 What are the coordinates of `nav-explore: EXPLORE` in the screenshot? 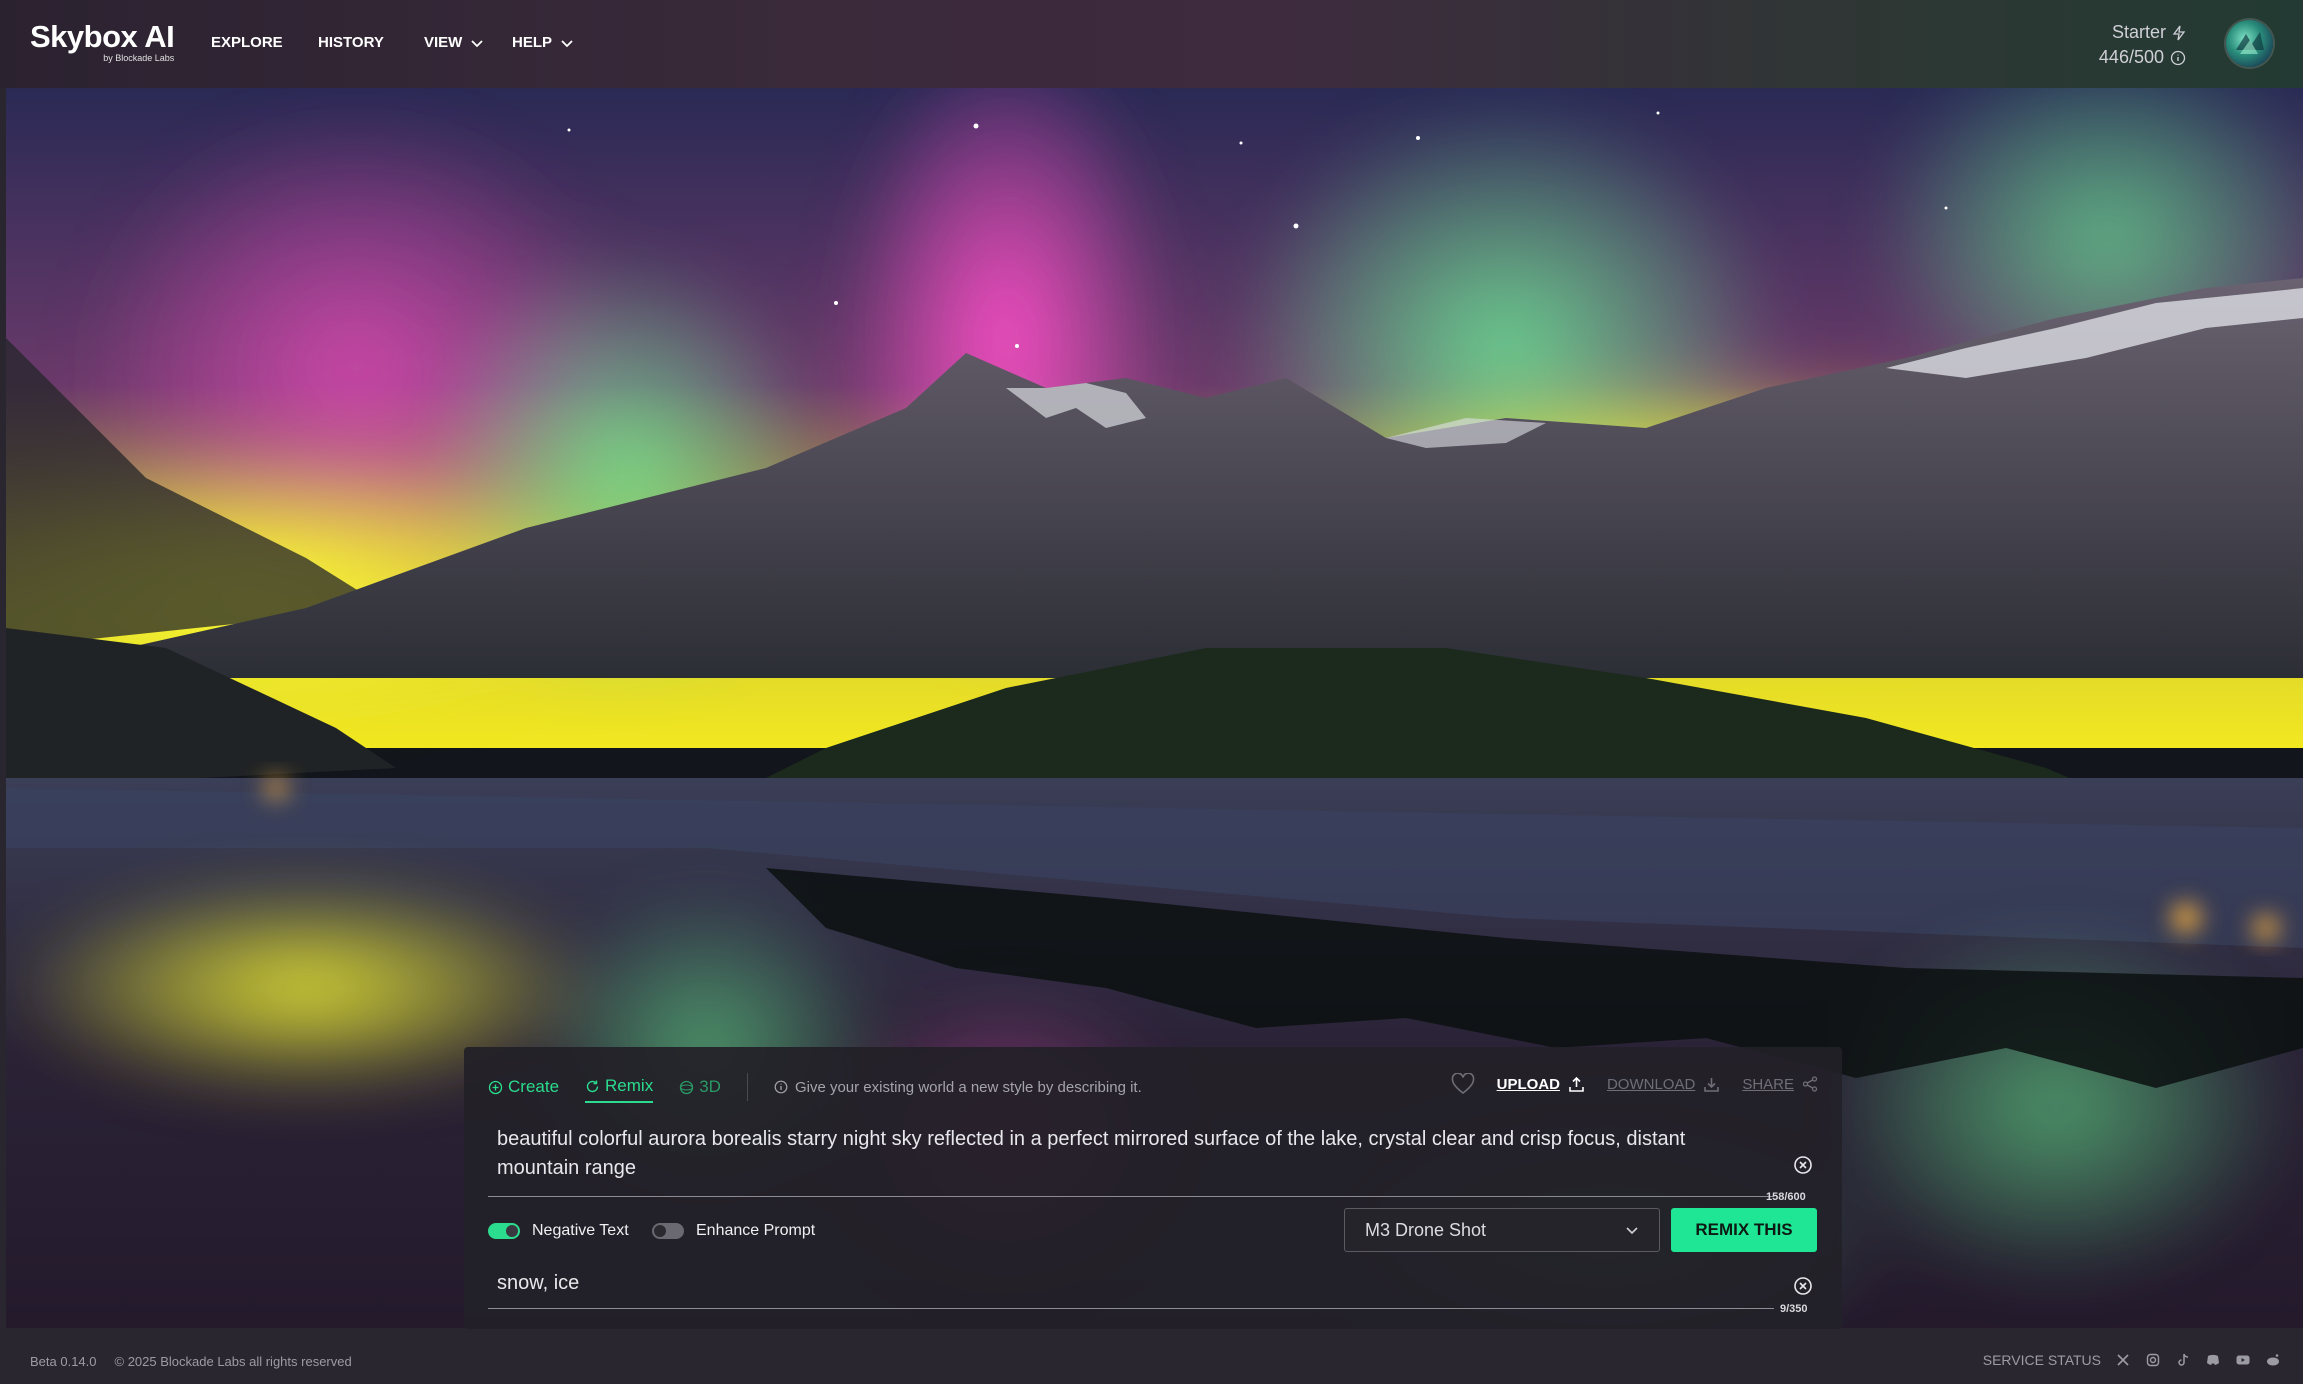 It's located at (247, 42).